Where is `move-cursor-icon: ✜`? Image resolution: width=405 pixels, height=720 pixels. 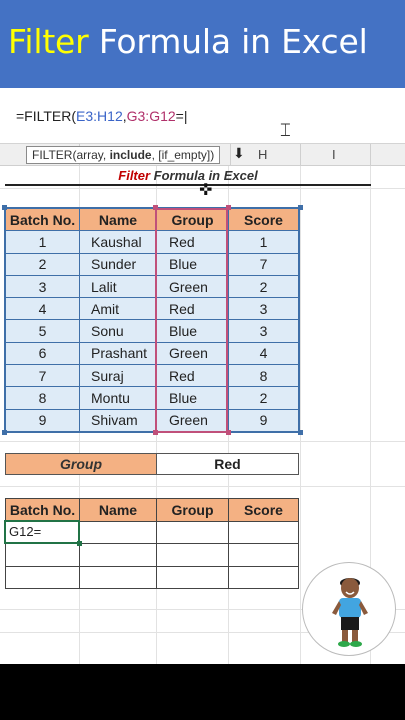 move-cursor-icon: ✜ is located at coordinates (206, 189).